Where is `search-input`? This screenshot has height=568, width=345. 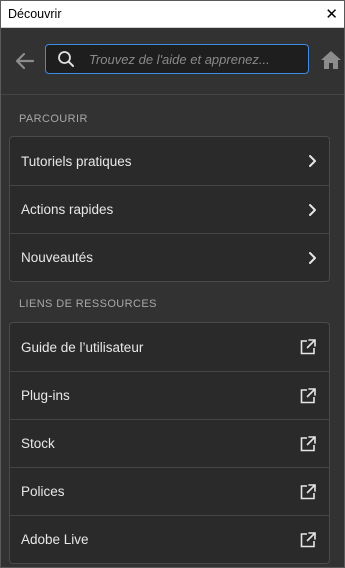 search-input is located at coordinates (197, 59).